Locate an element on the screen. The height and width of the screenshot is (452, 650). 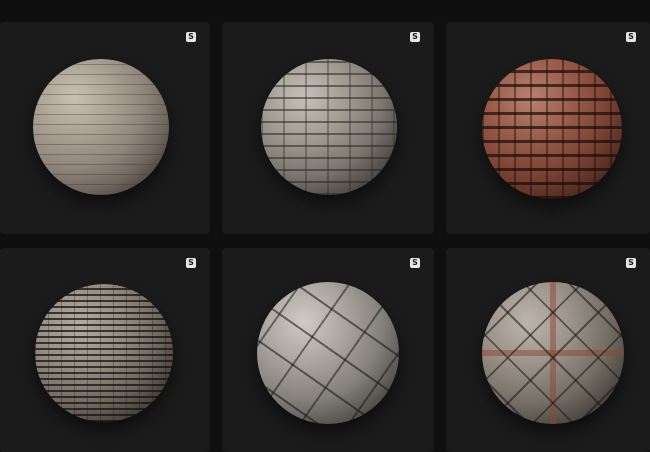
material-card-stone-tiles: S is located at coordinates (548, 350).